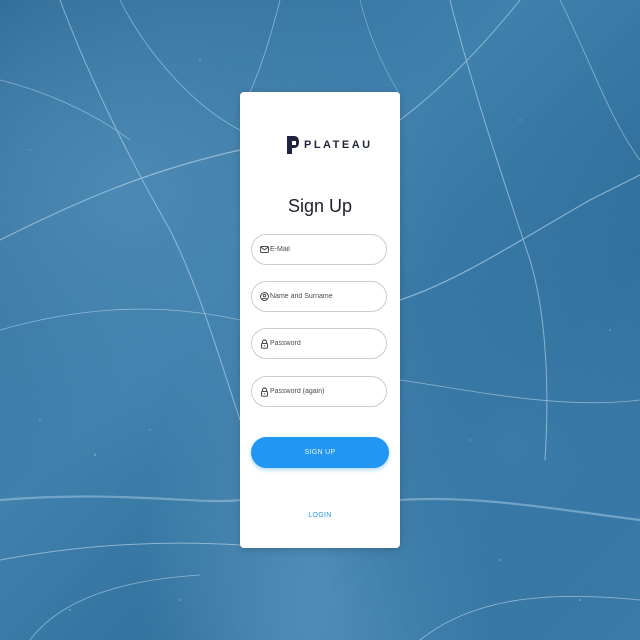 The height and width of the screenshot is (640, 640). I want to click on mail-icon, so click(264, 250).